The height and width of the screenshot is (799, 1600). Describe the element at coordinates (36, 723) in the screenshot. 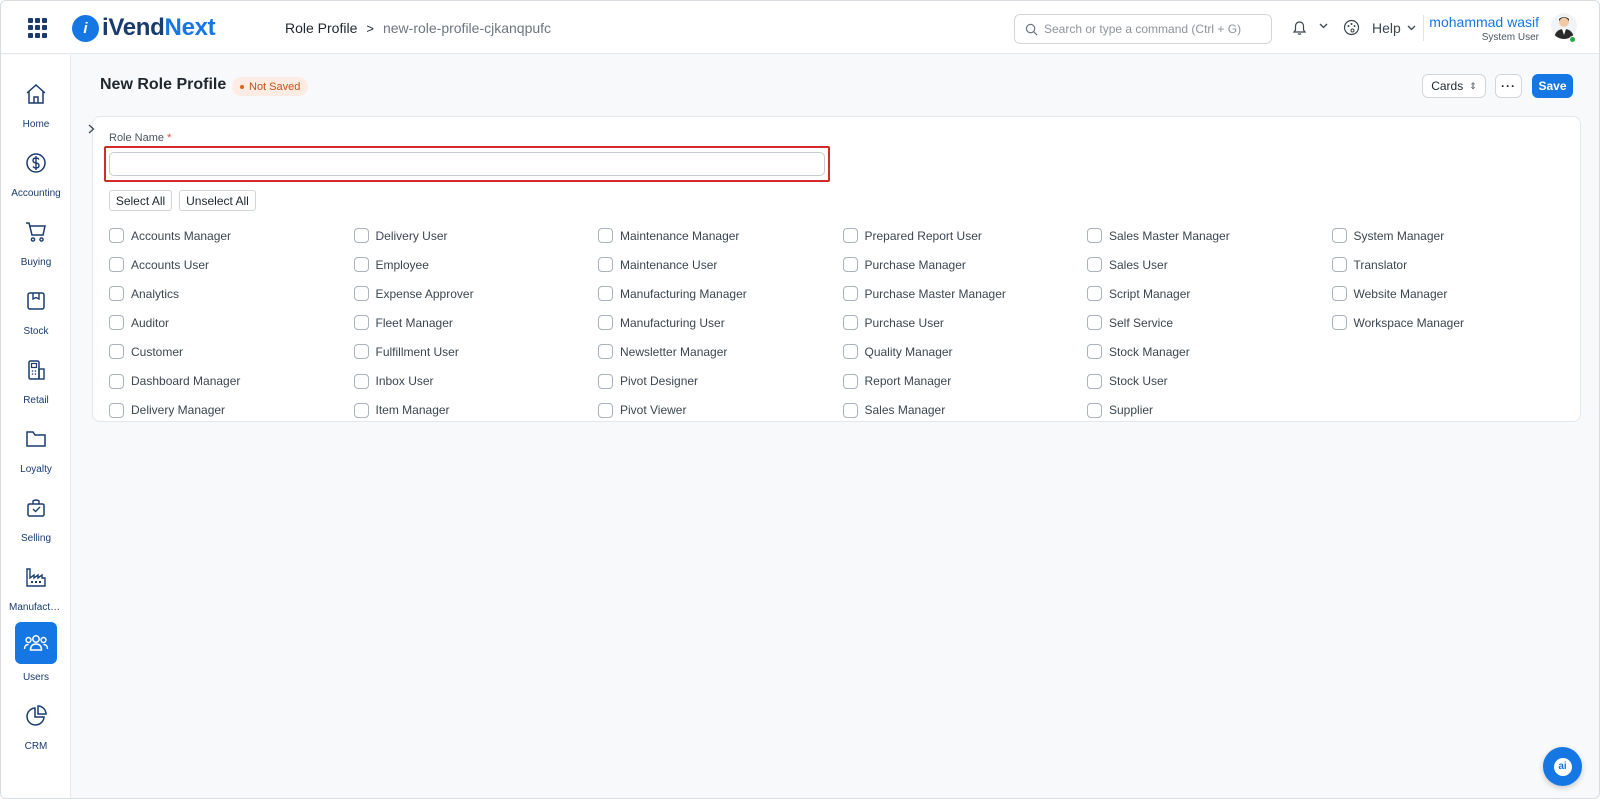

I see `sidebar-item-crm: CRM` at that location.